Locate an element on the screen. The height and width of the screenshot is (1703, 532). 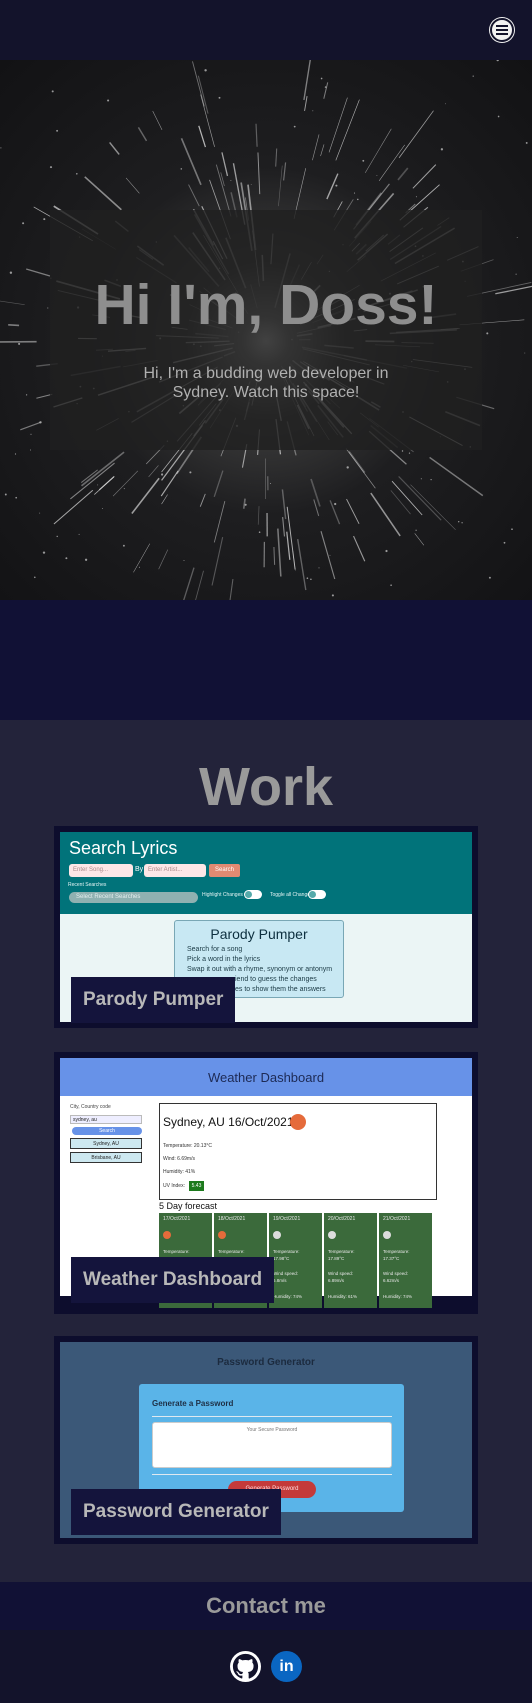
info-card-title: Parody Pumper is located at coordinates (259, 934).